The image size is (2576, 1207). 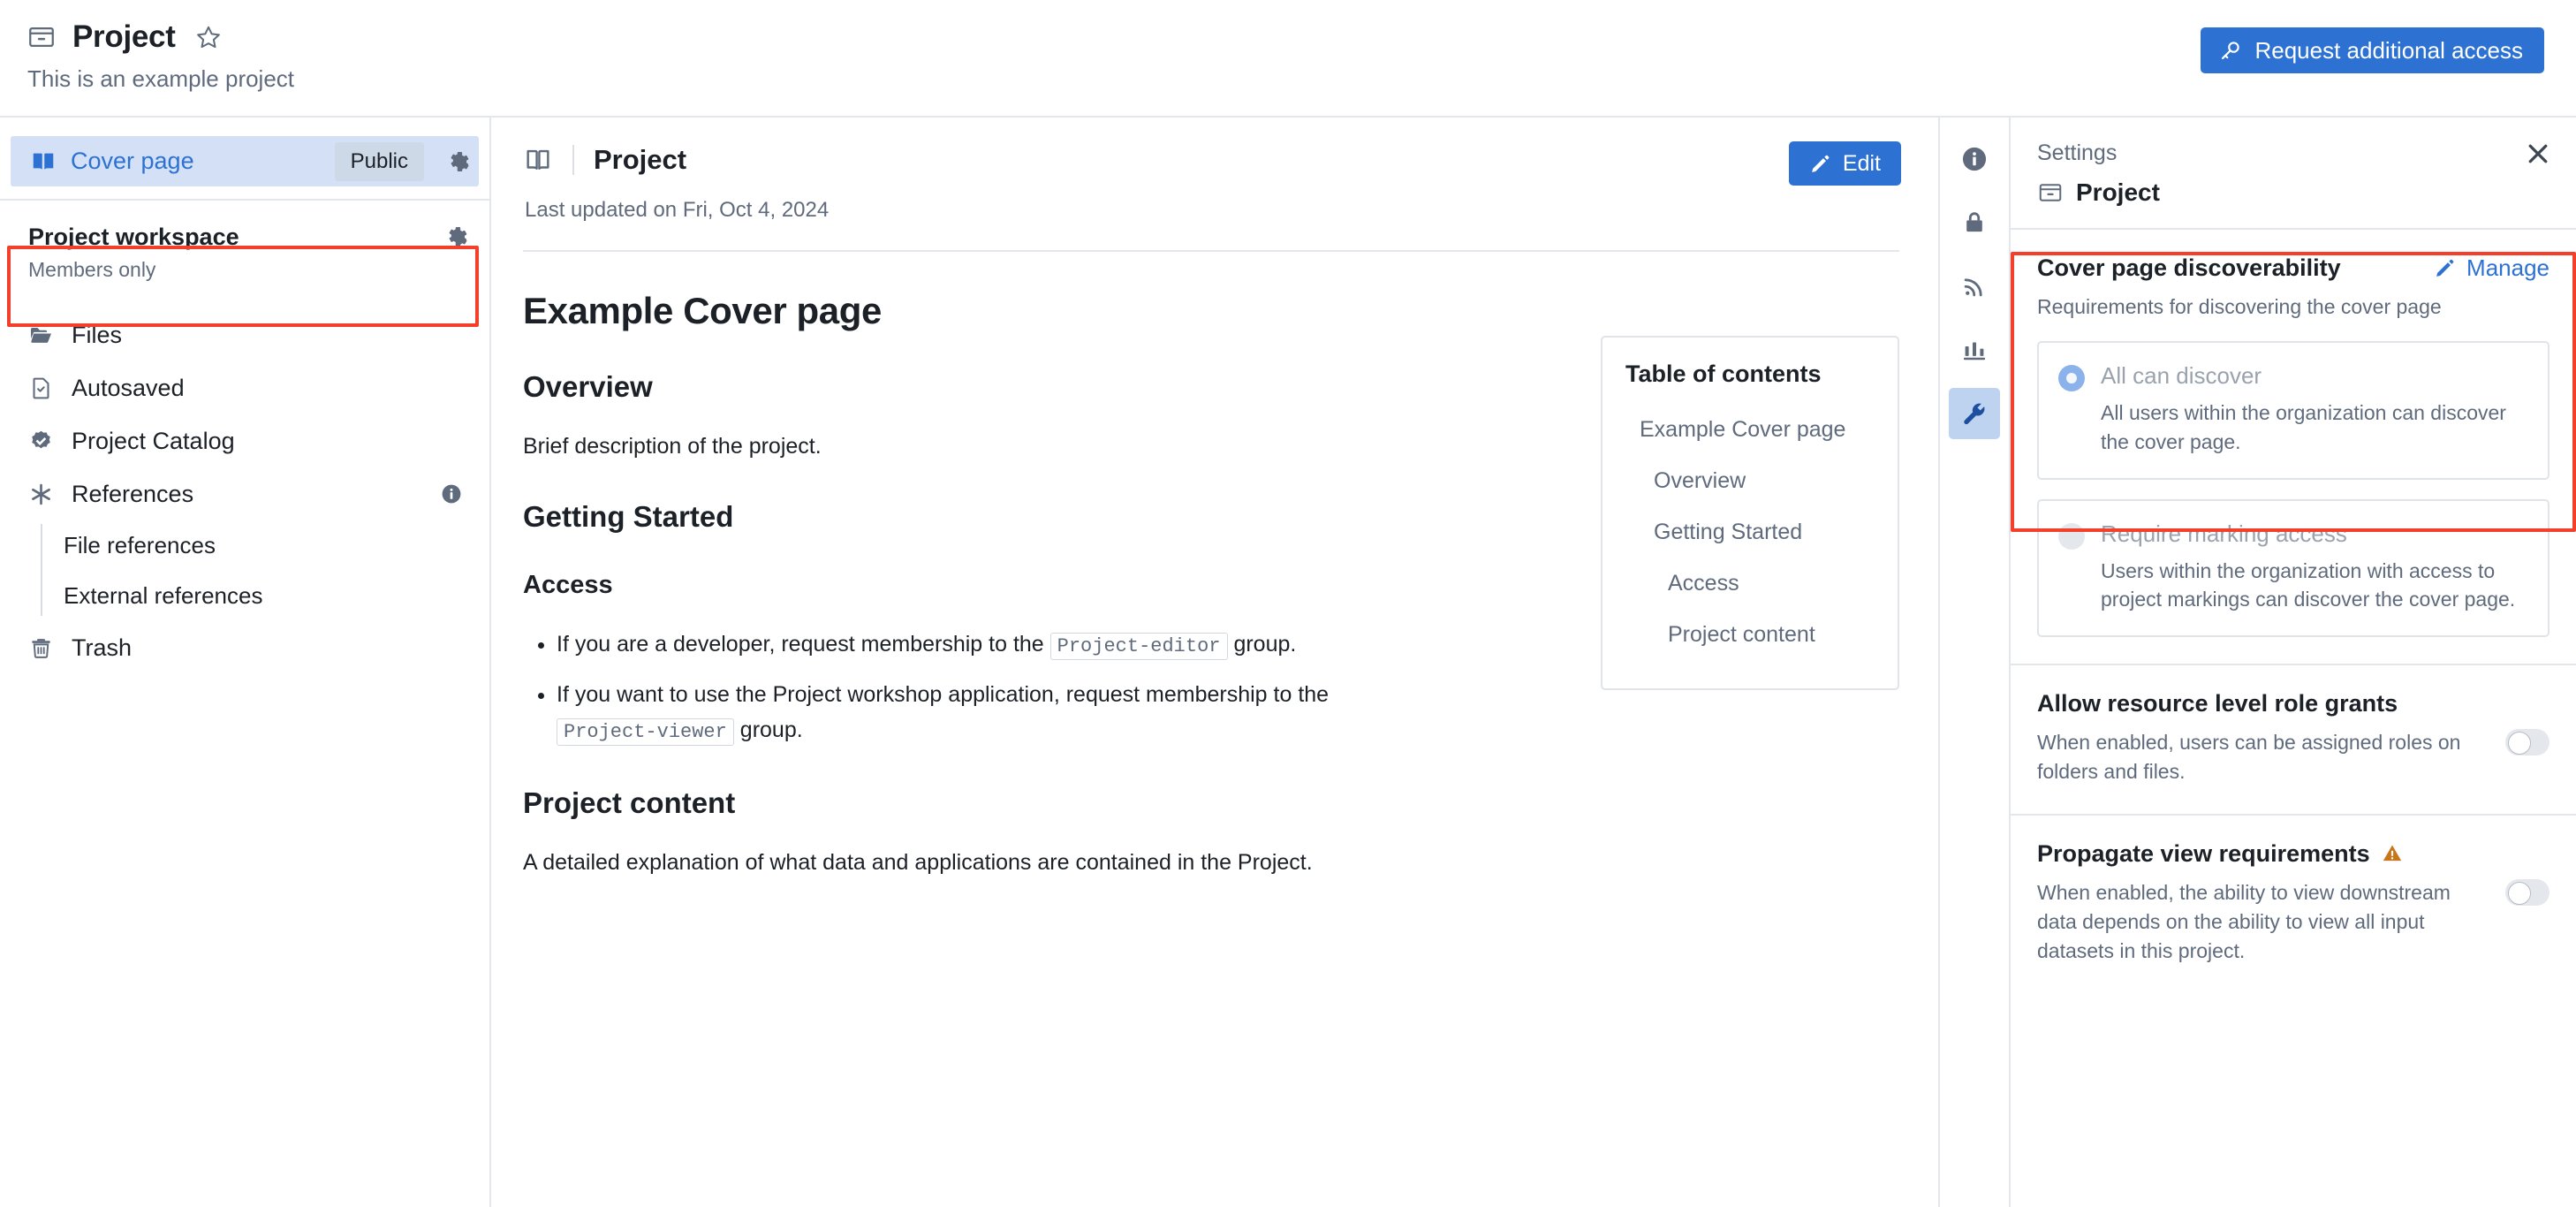 I want to click on document-title-row: Project, so click(x=1211, y=160).